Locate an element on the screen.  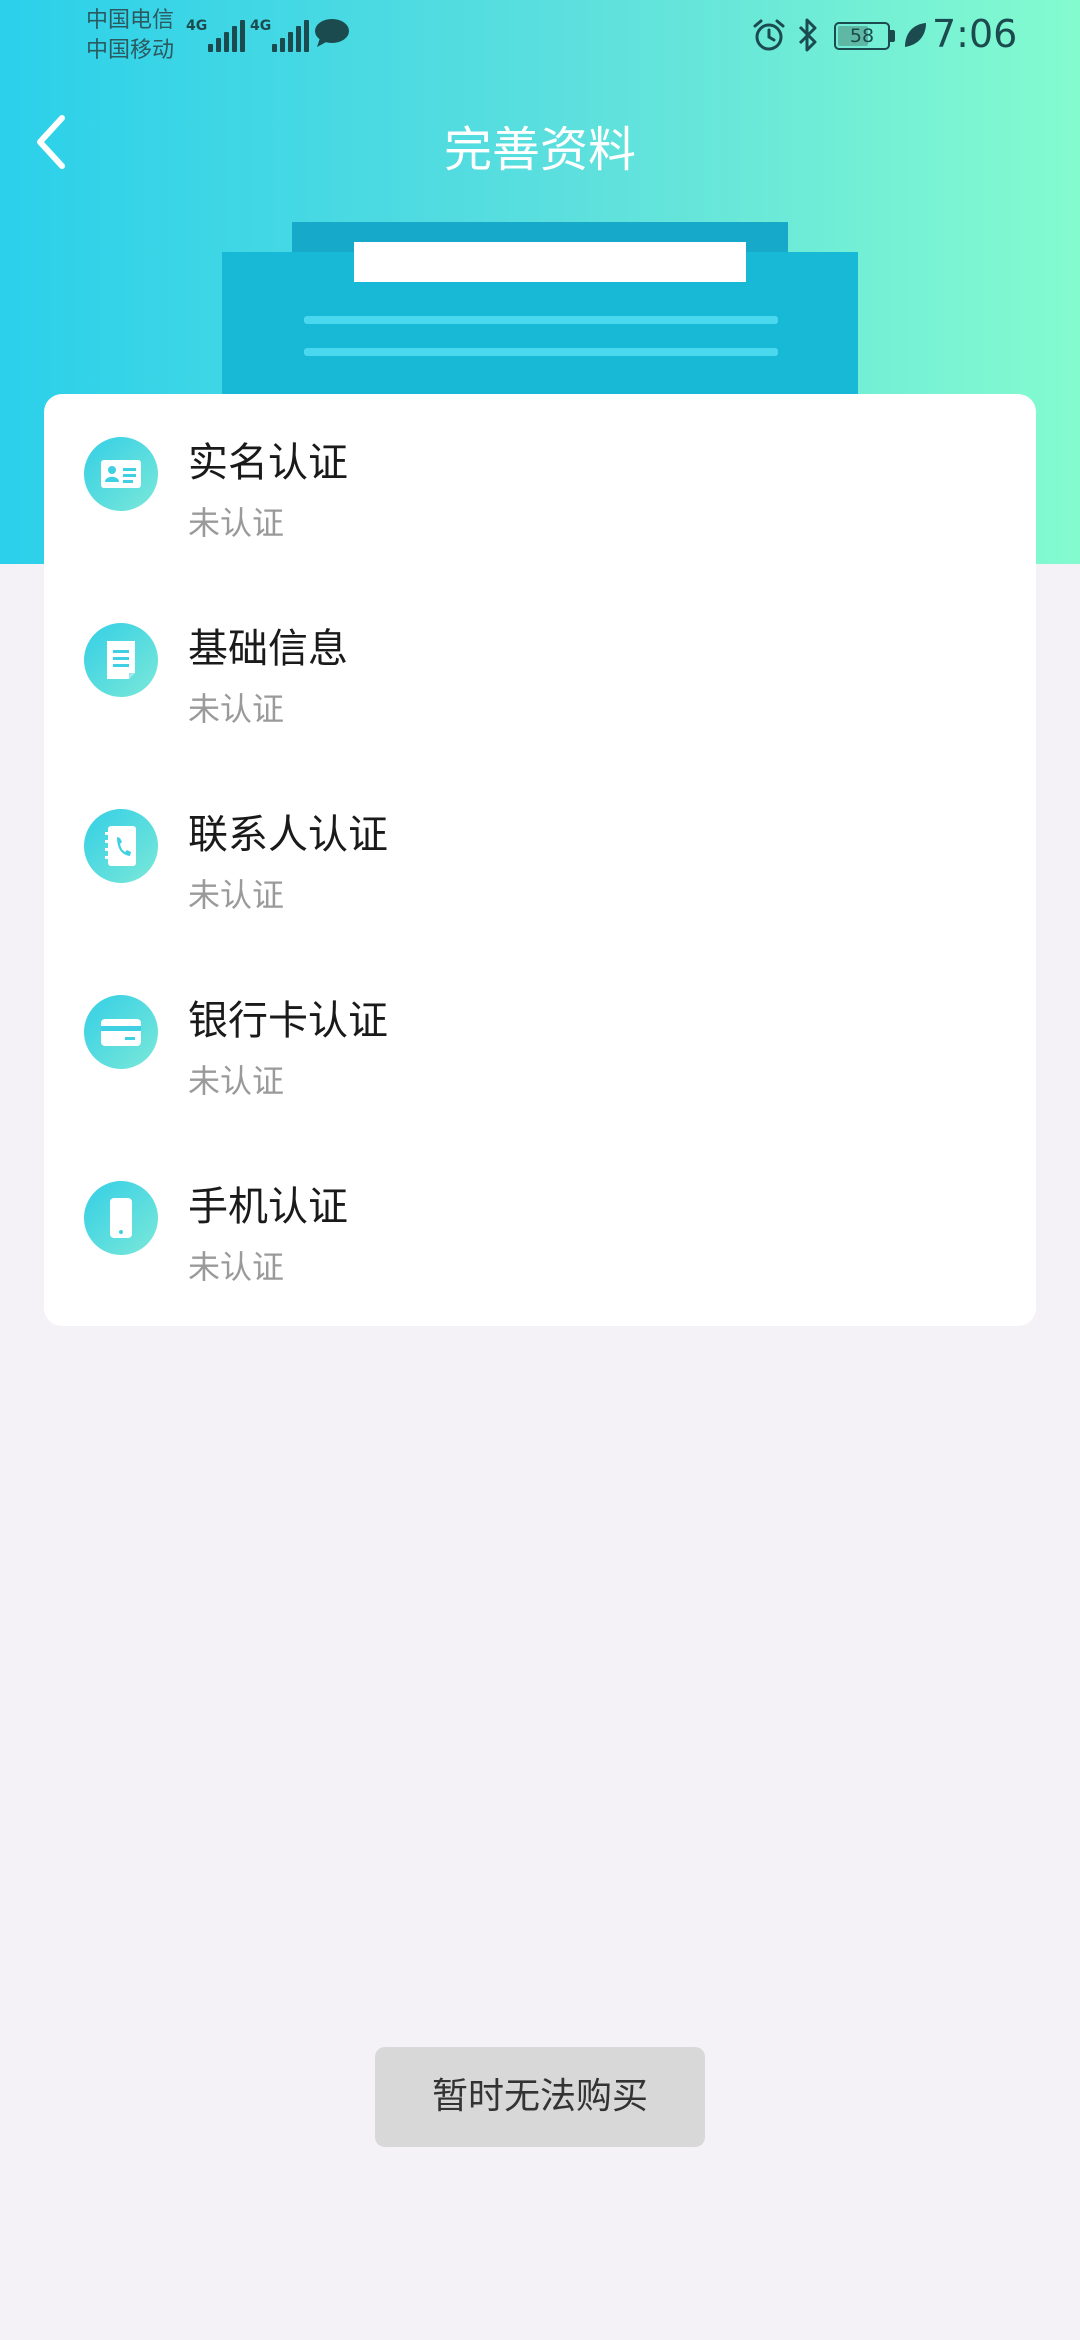
document-icon is located at coordinates (121, 660).